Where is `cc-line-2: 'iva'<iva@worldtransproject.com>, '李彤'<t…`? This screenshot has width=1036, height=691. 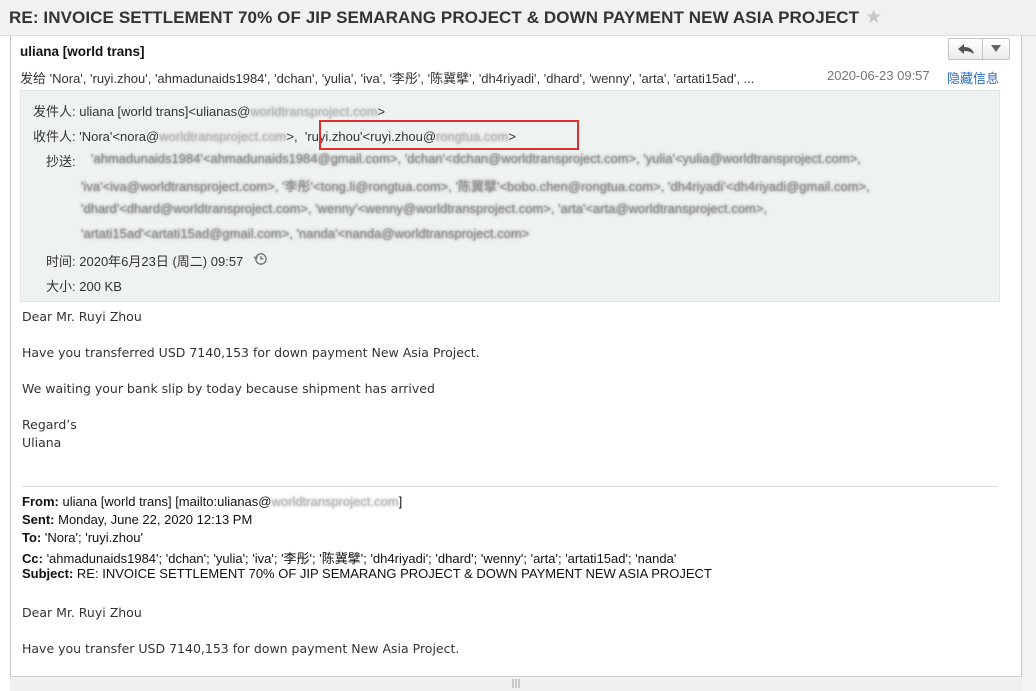 cc-line-2: 'iva'<iva@worldtransproject.com>, '李彤'<t… is located at coordinates (475, 186).